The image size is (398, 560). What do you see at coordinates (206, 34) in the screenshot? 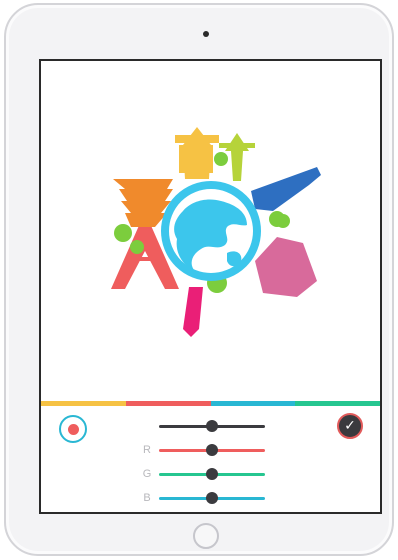
I see `camera-icon` at bounding box center [206, 34].